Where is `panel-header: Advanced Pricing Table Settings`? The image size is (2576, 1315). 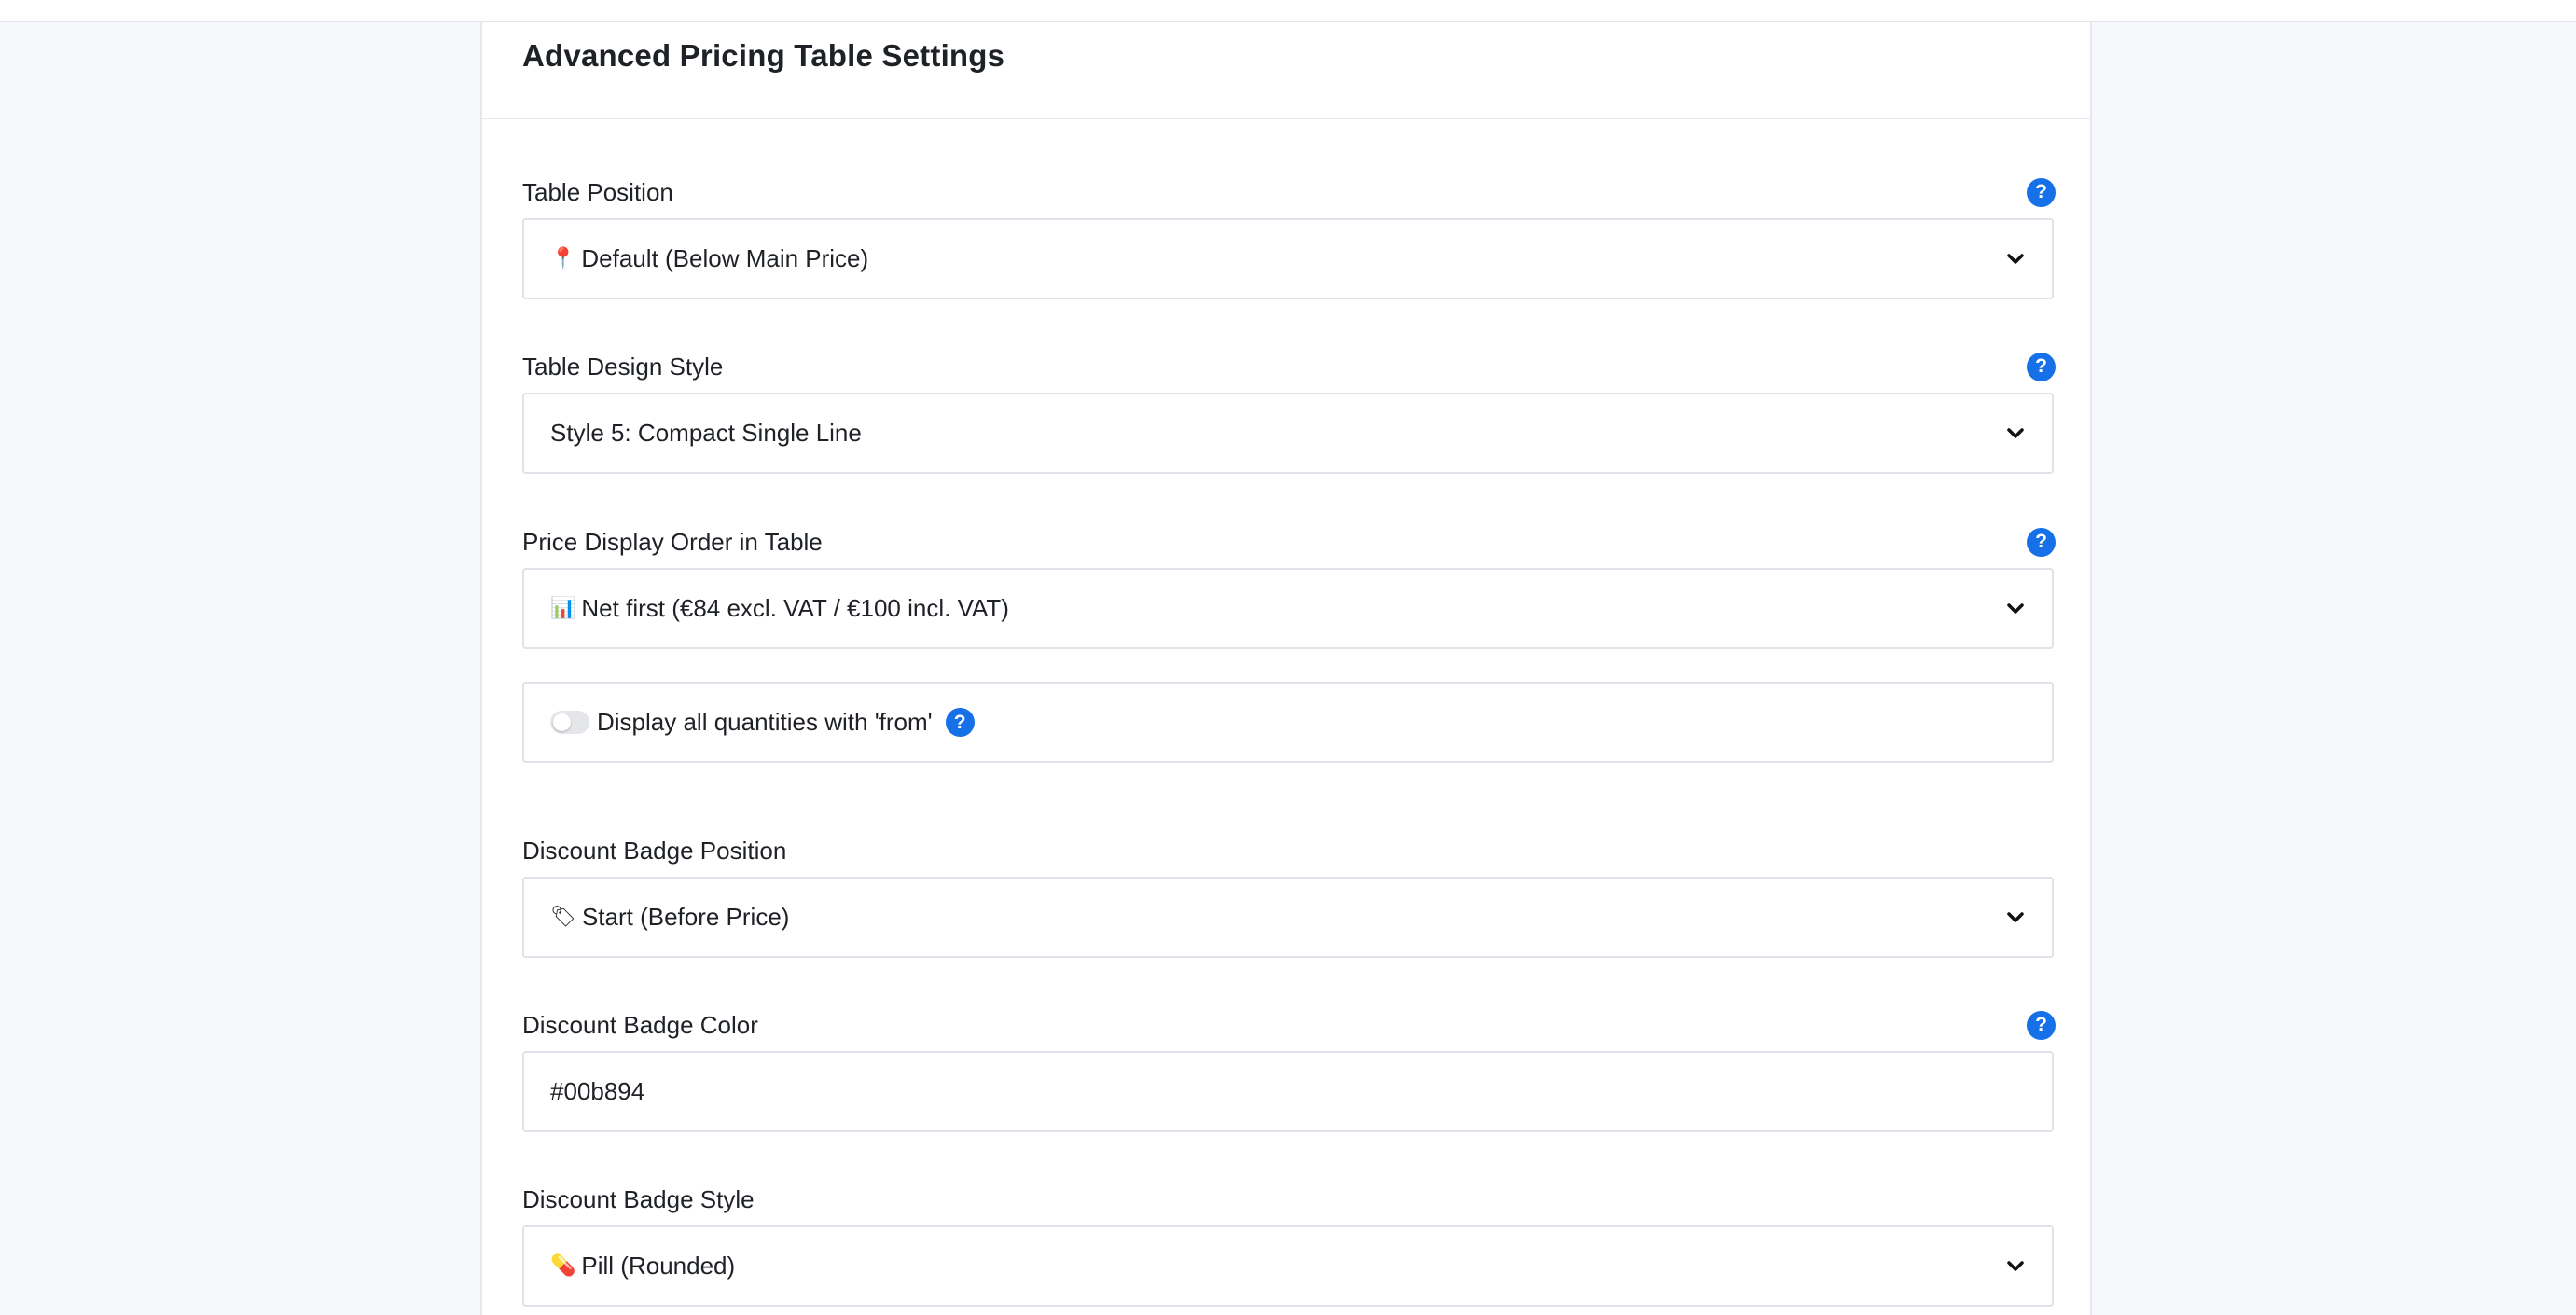 panel-header: Advanced Pricing Table Settings is located at coordinates (1286, 70).